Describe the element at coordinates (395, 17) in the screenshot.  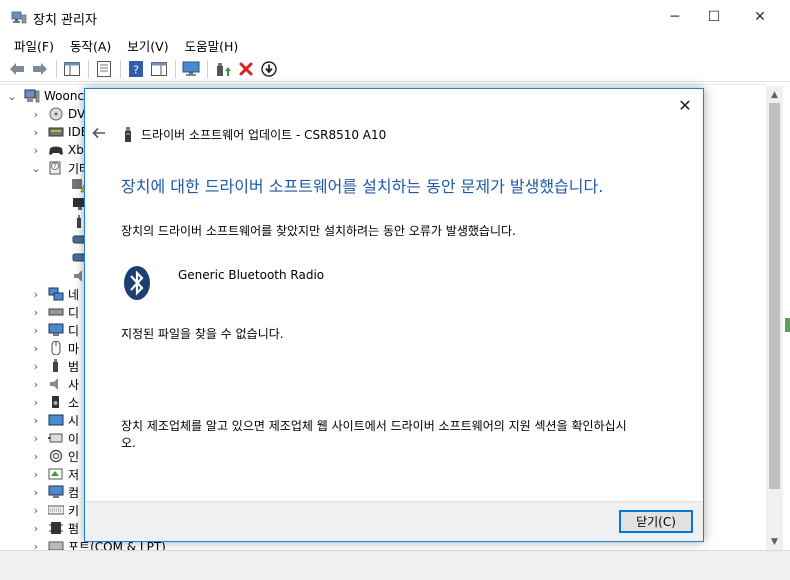
I see `title-bar: 장치 관리자 ─ ☐ ✕` at that location.